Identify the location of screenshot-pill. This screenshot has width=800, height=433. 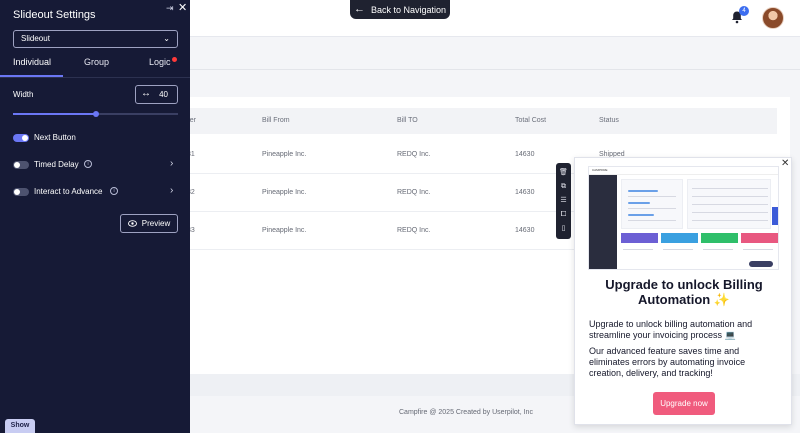
(761, 264).